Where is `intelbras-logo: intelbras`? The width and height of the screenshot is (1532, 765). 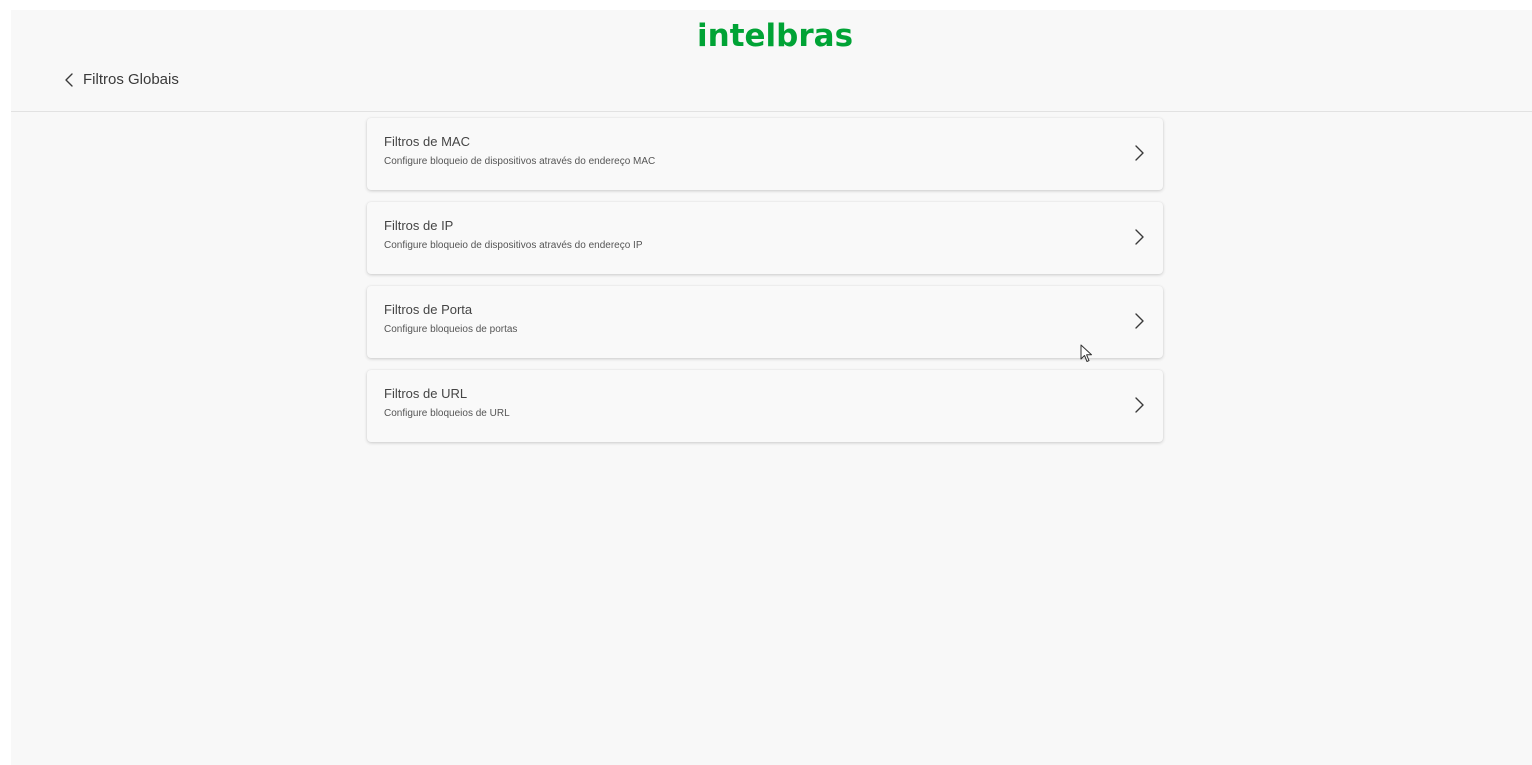
intelbras-logo: intelbras is located at coordinates (775, 36).